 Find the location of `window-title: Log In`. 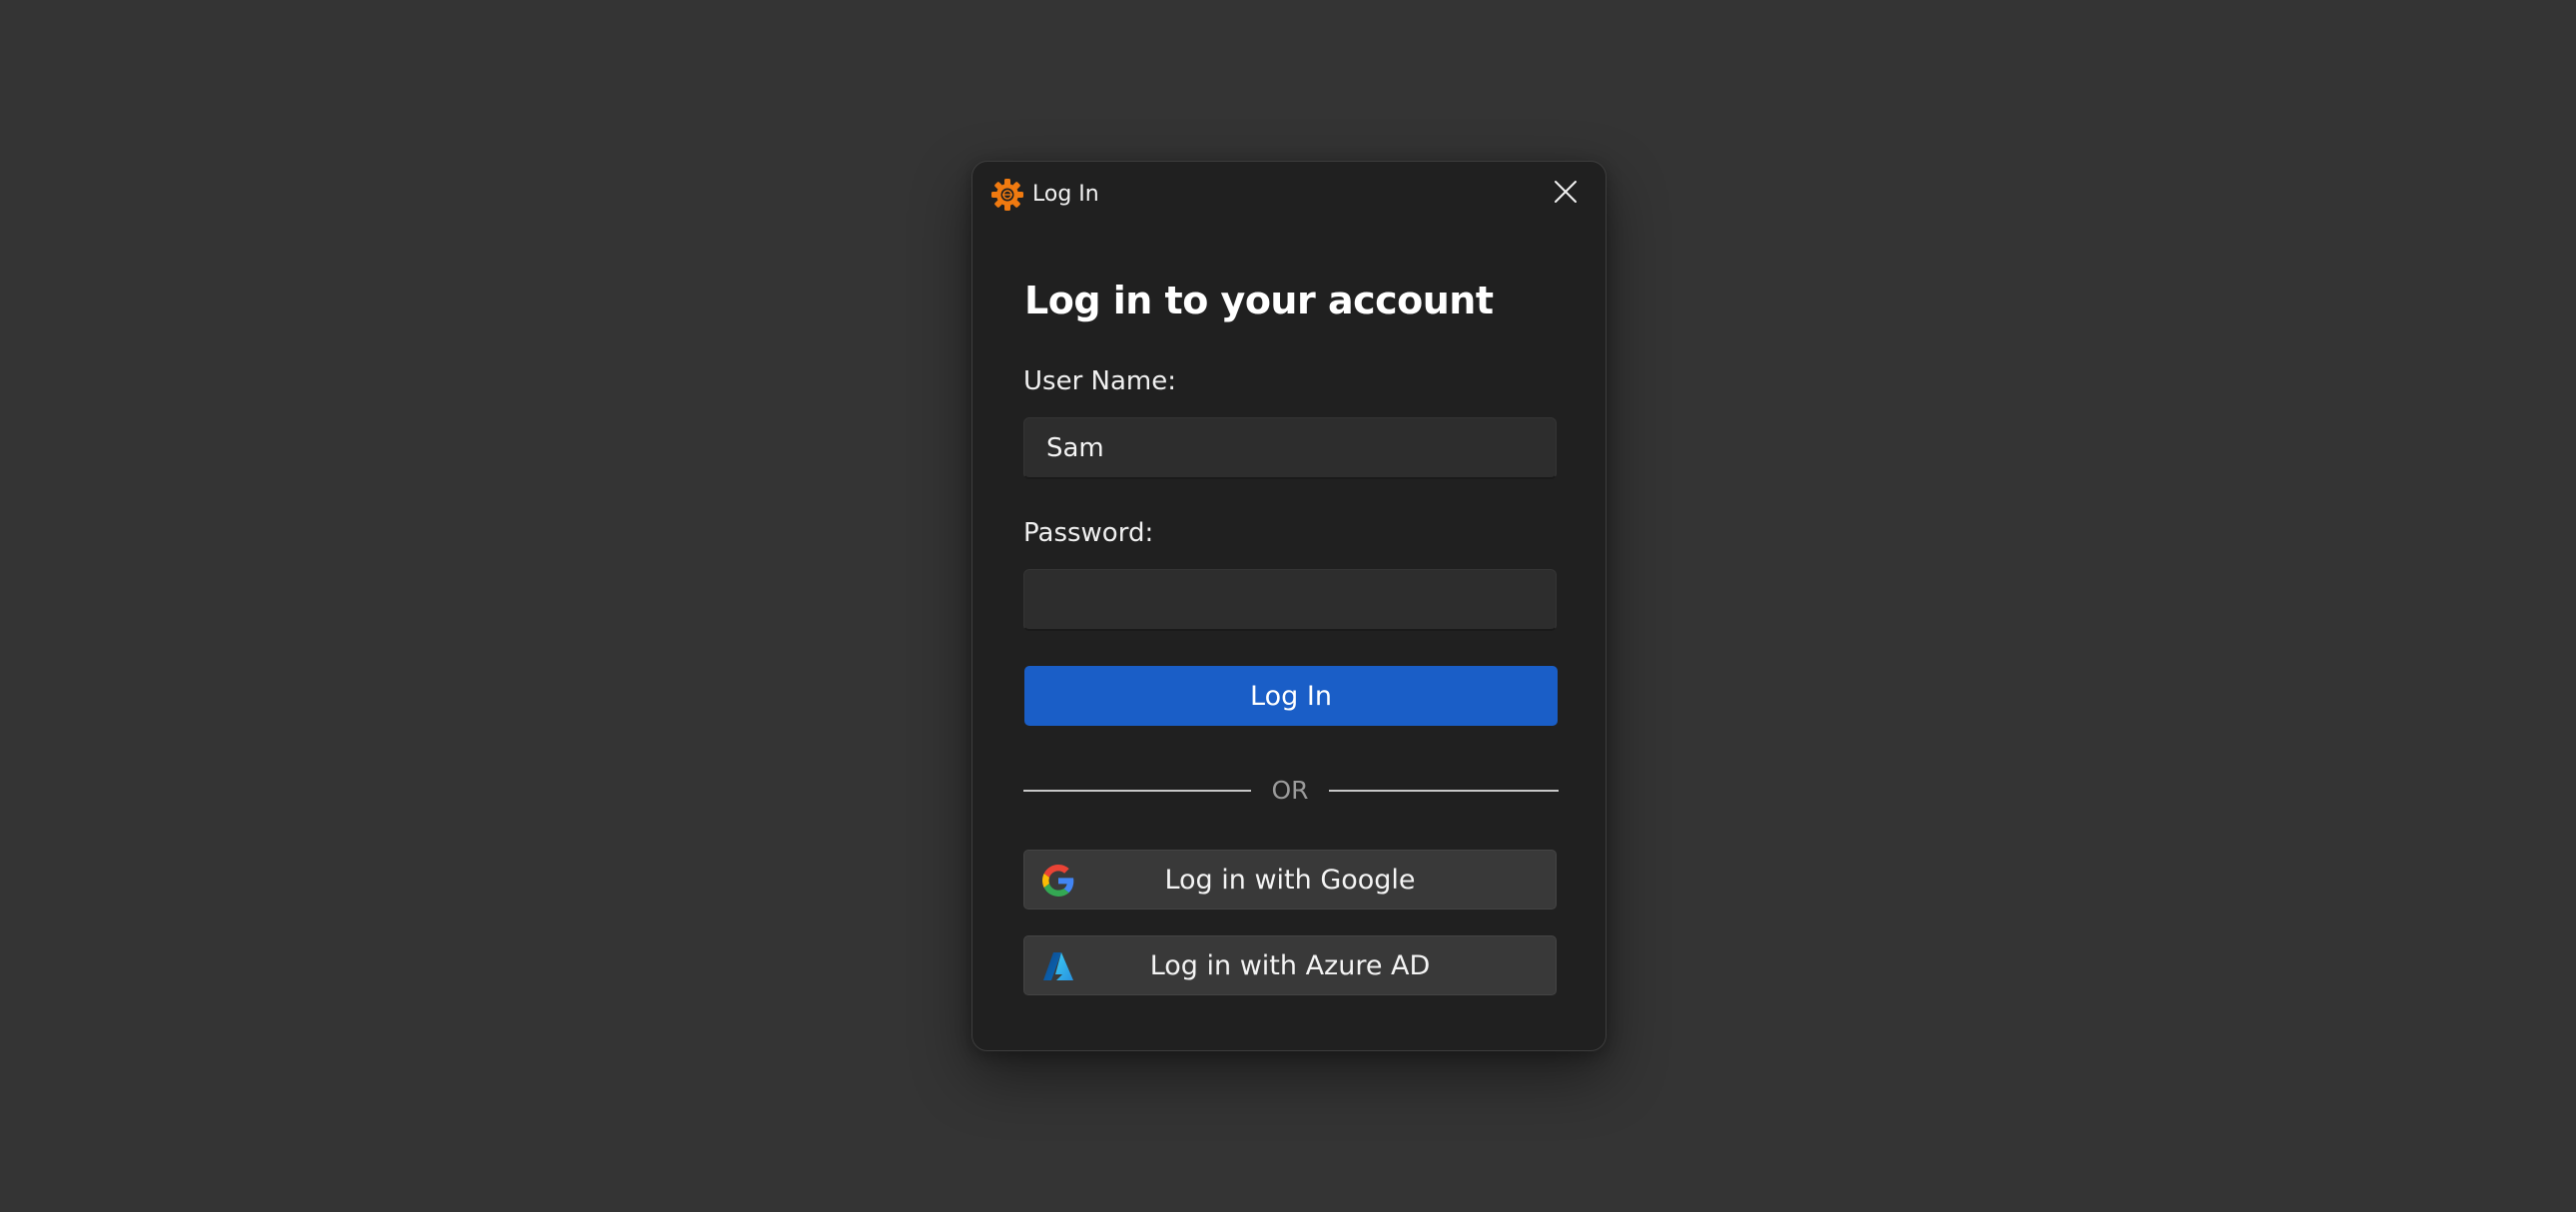

window-title: Log In is located at coordinates (1065, 195).